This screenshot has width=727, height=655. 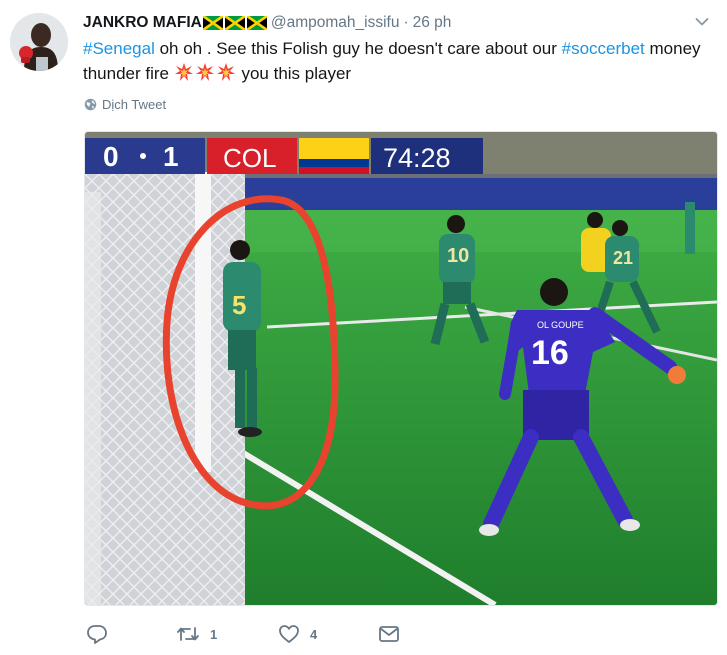 What do you see at coordinates (335, 23) in the screenshot?
I see `user-handle: @ampomah_issifu` at bounding box center [335, 23].